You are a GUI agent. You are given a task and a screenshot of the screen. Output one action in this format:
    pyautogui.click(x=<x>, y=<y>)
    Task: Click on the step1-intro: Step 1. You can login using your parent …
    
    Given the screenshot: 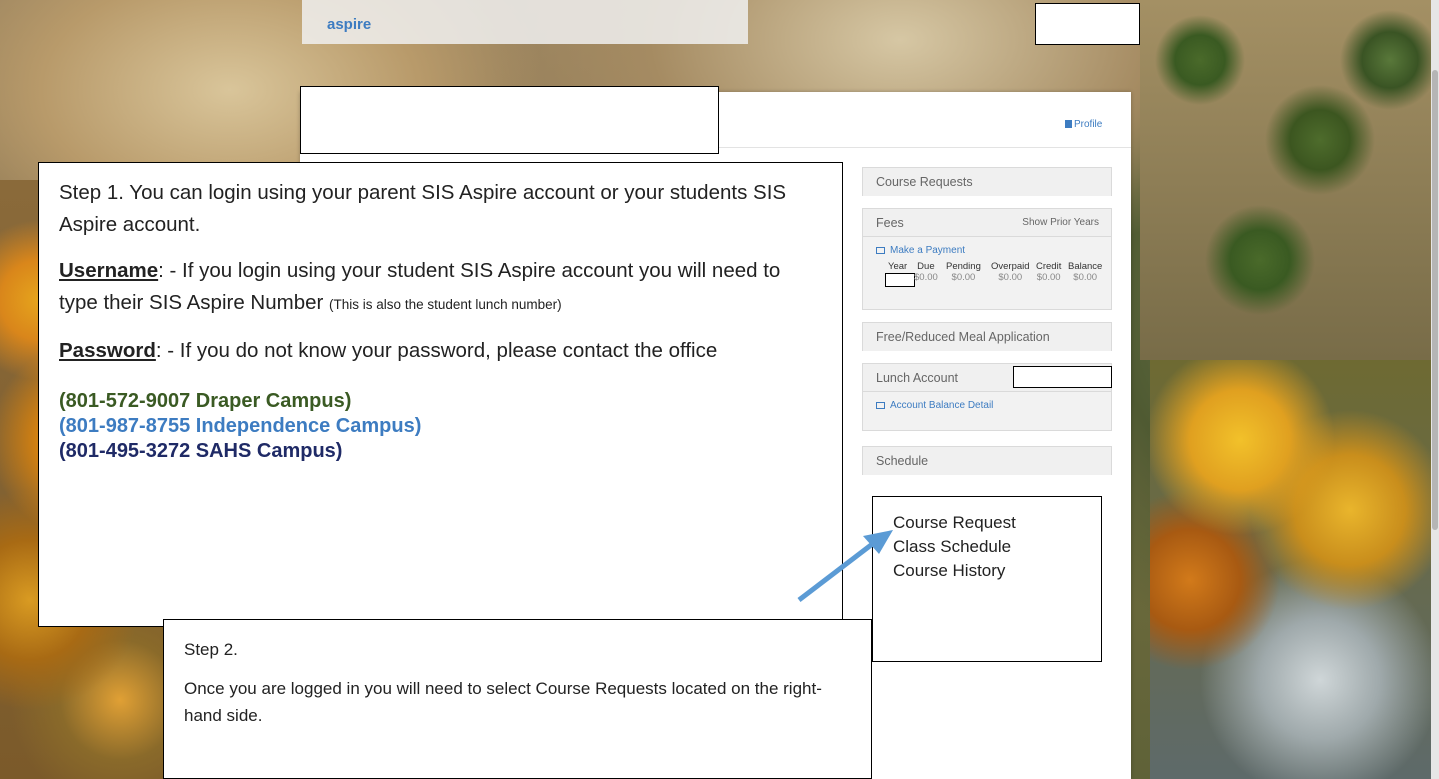 What is the action you would take?
    pyautogui.click(x=423, y=208)
    